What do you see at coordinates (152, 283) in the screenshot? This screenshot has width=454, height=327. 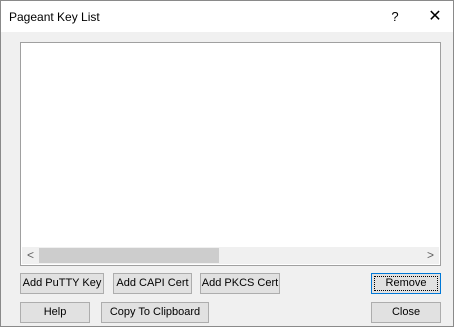 I see `add-capi-cert-button: Add CAPI Cert` at bounding box center [152, 283].